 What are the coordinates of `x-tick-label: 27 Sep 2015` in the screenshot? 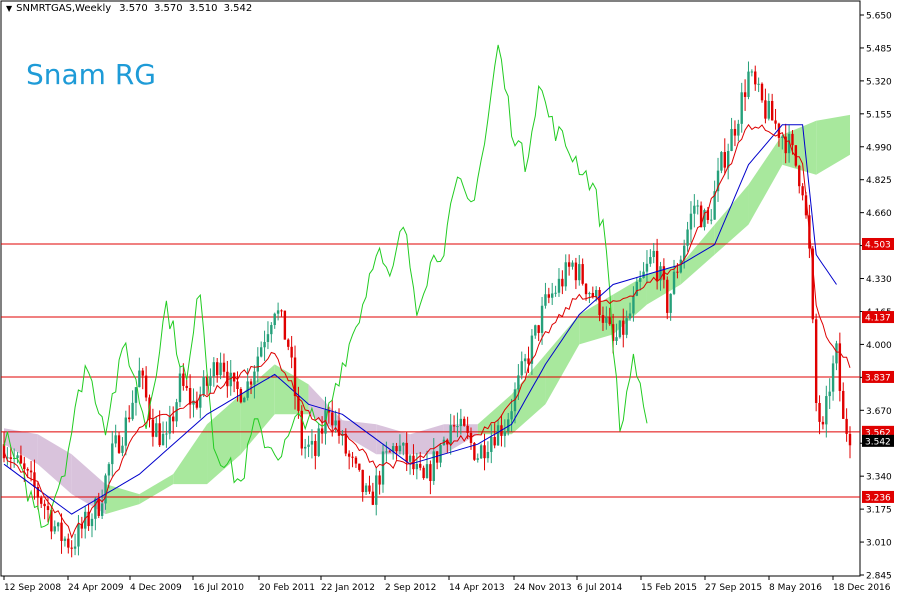 It's located at (733, 588).